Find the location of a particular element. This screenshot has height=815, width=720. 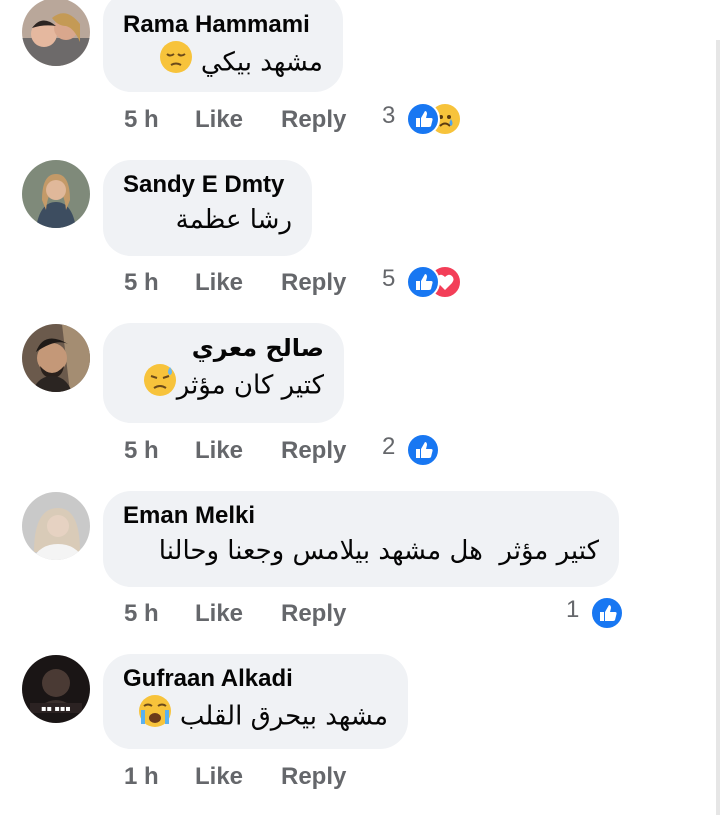

pensive-face-emoji is located at coordinates (176, 63).